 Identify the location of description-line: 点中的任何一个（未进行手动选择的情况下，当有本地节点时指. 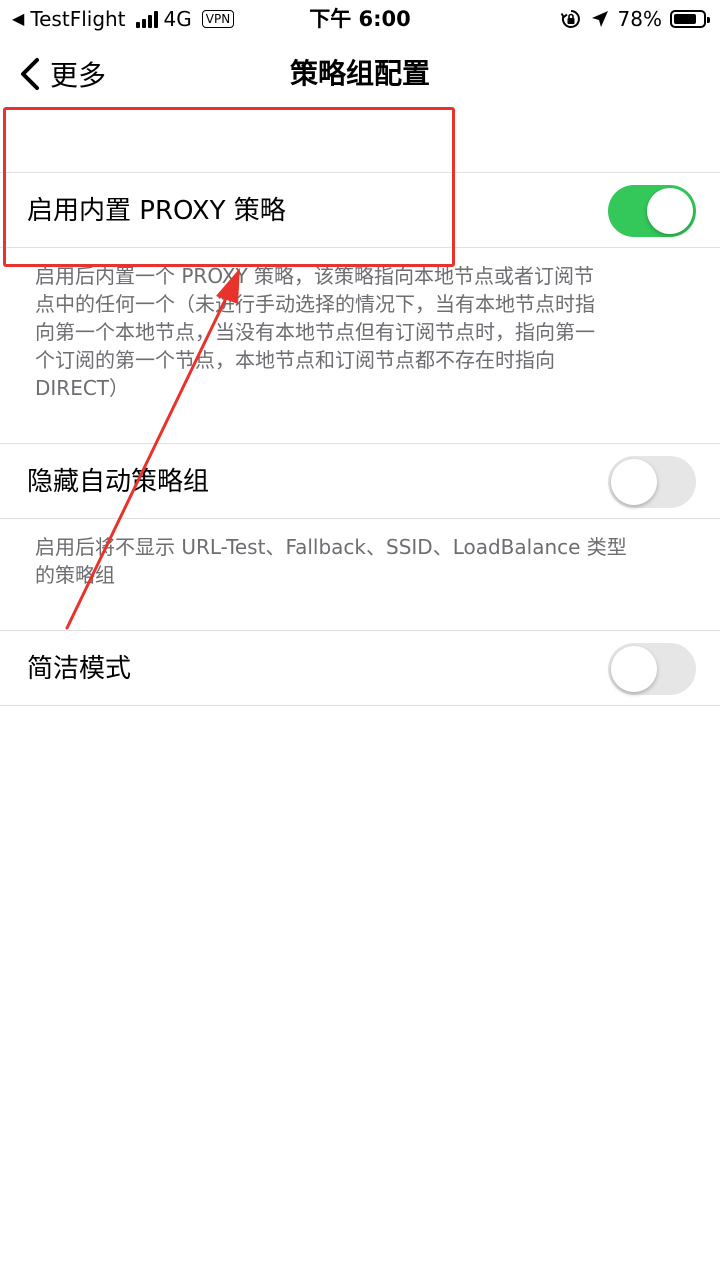
(315, 304).